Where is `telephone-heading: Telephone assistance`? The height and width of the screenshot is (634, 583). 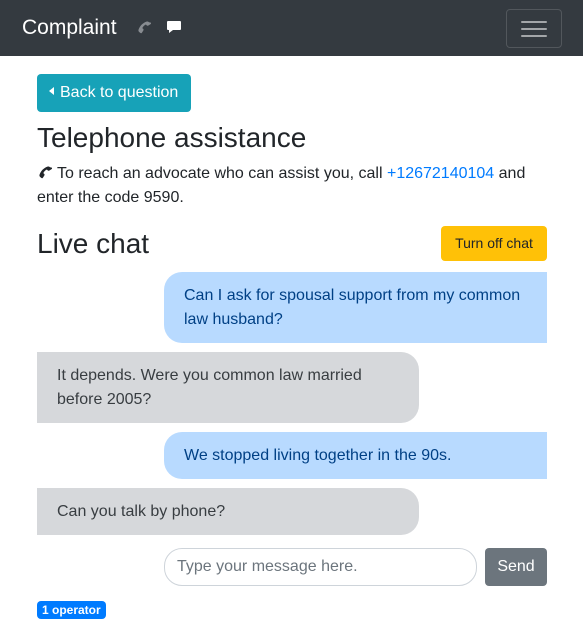
telephone-heading: Telephone assistance is located at coordinates (172, 137).